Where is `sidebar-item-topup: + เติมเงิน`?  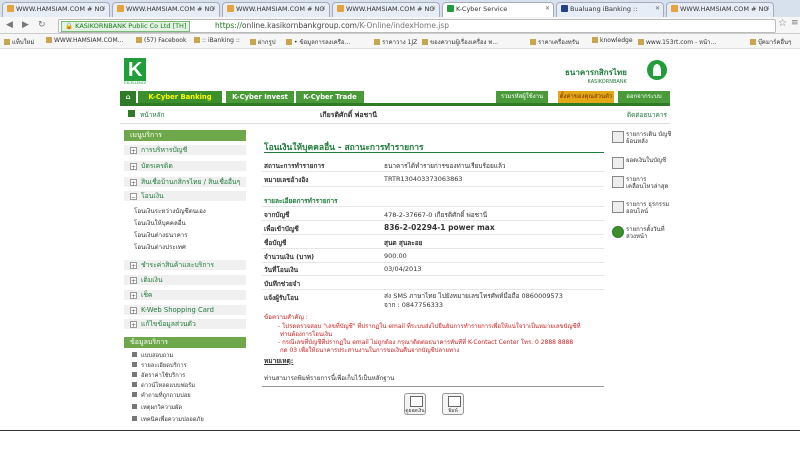
sidebar-item-topup: + เติมเงิน is located at coordinates (185, 280).